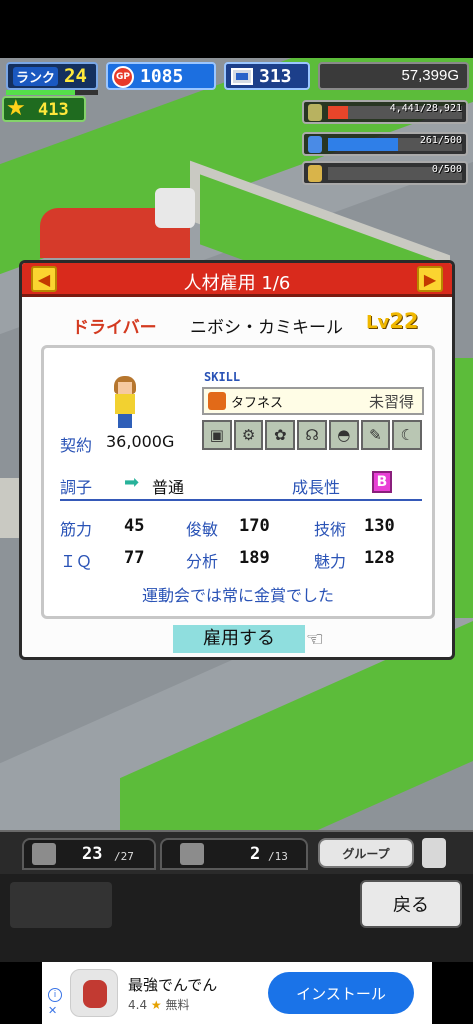 The height and width of the screenshot is (1024, 473). I want to click on close-icon: ✕, so click(52, 1010).